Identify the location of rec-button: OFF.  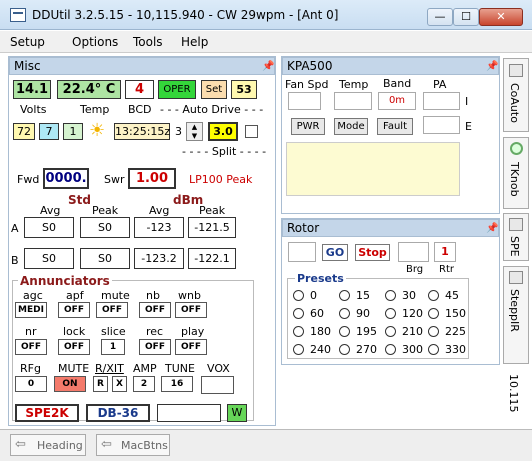
(155, 347).